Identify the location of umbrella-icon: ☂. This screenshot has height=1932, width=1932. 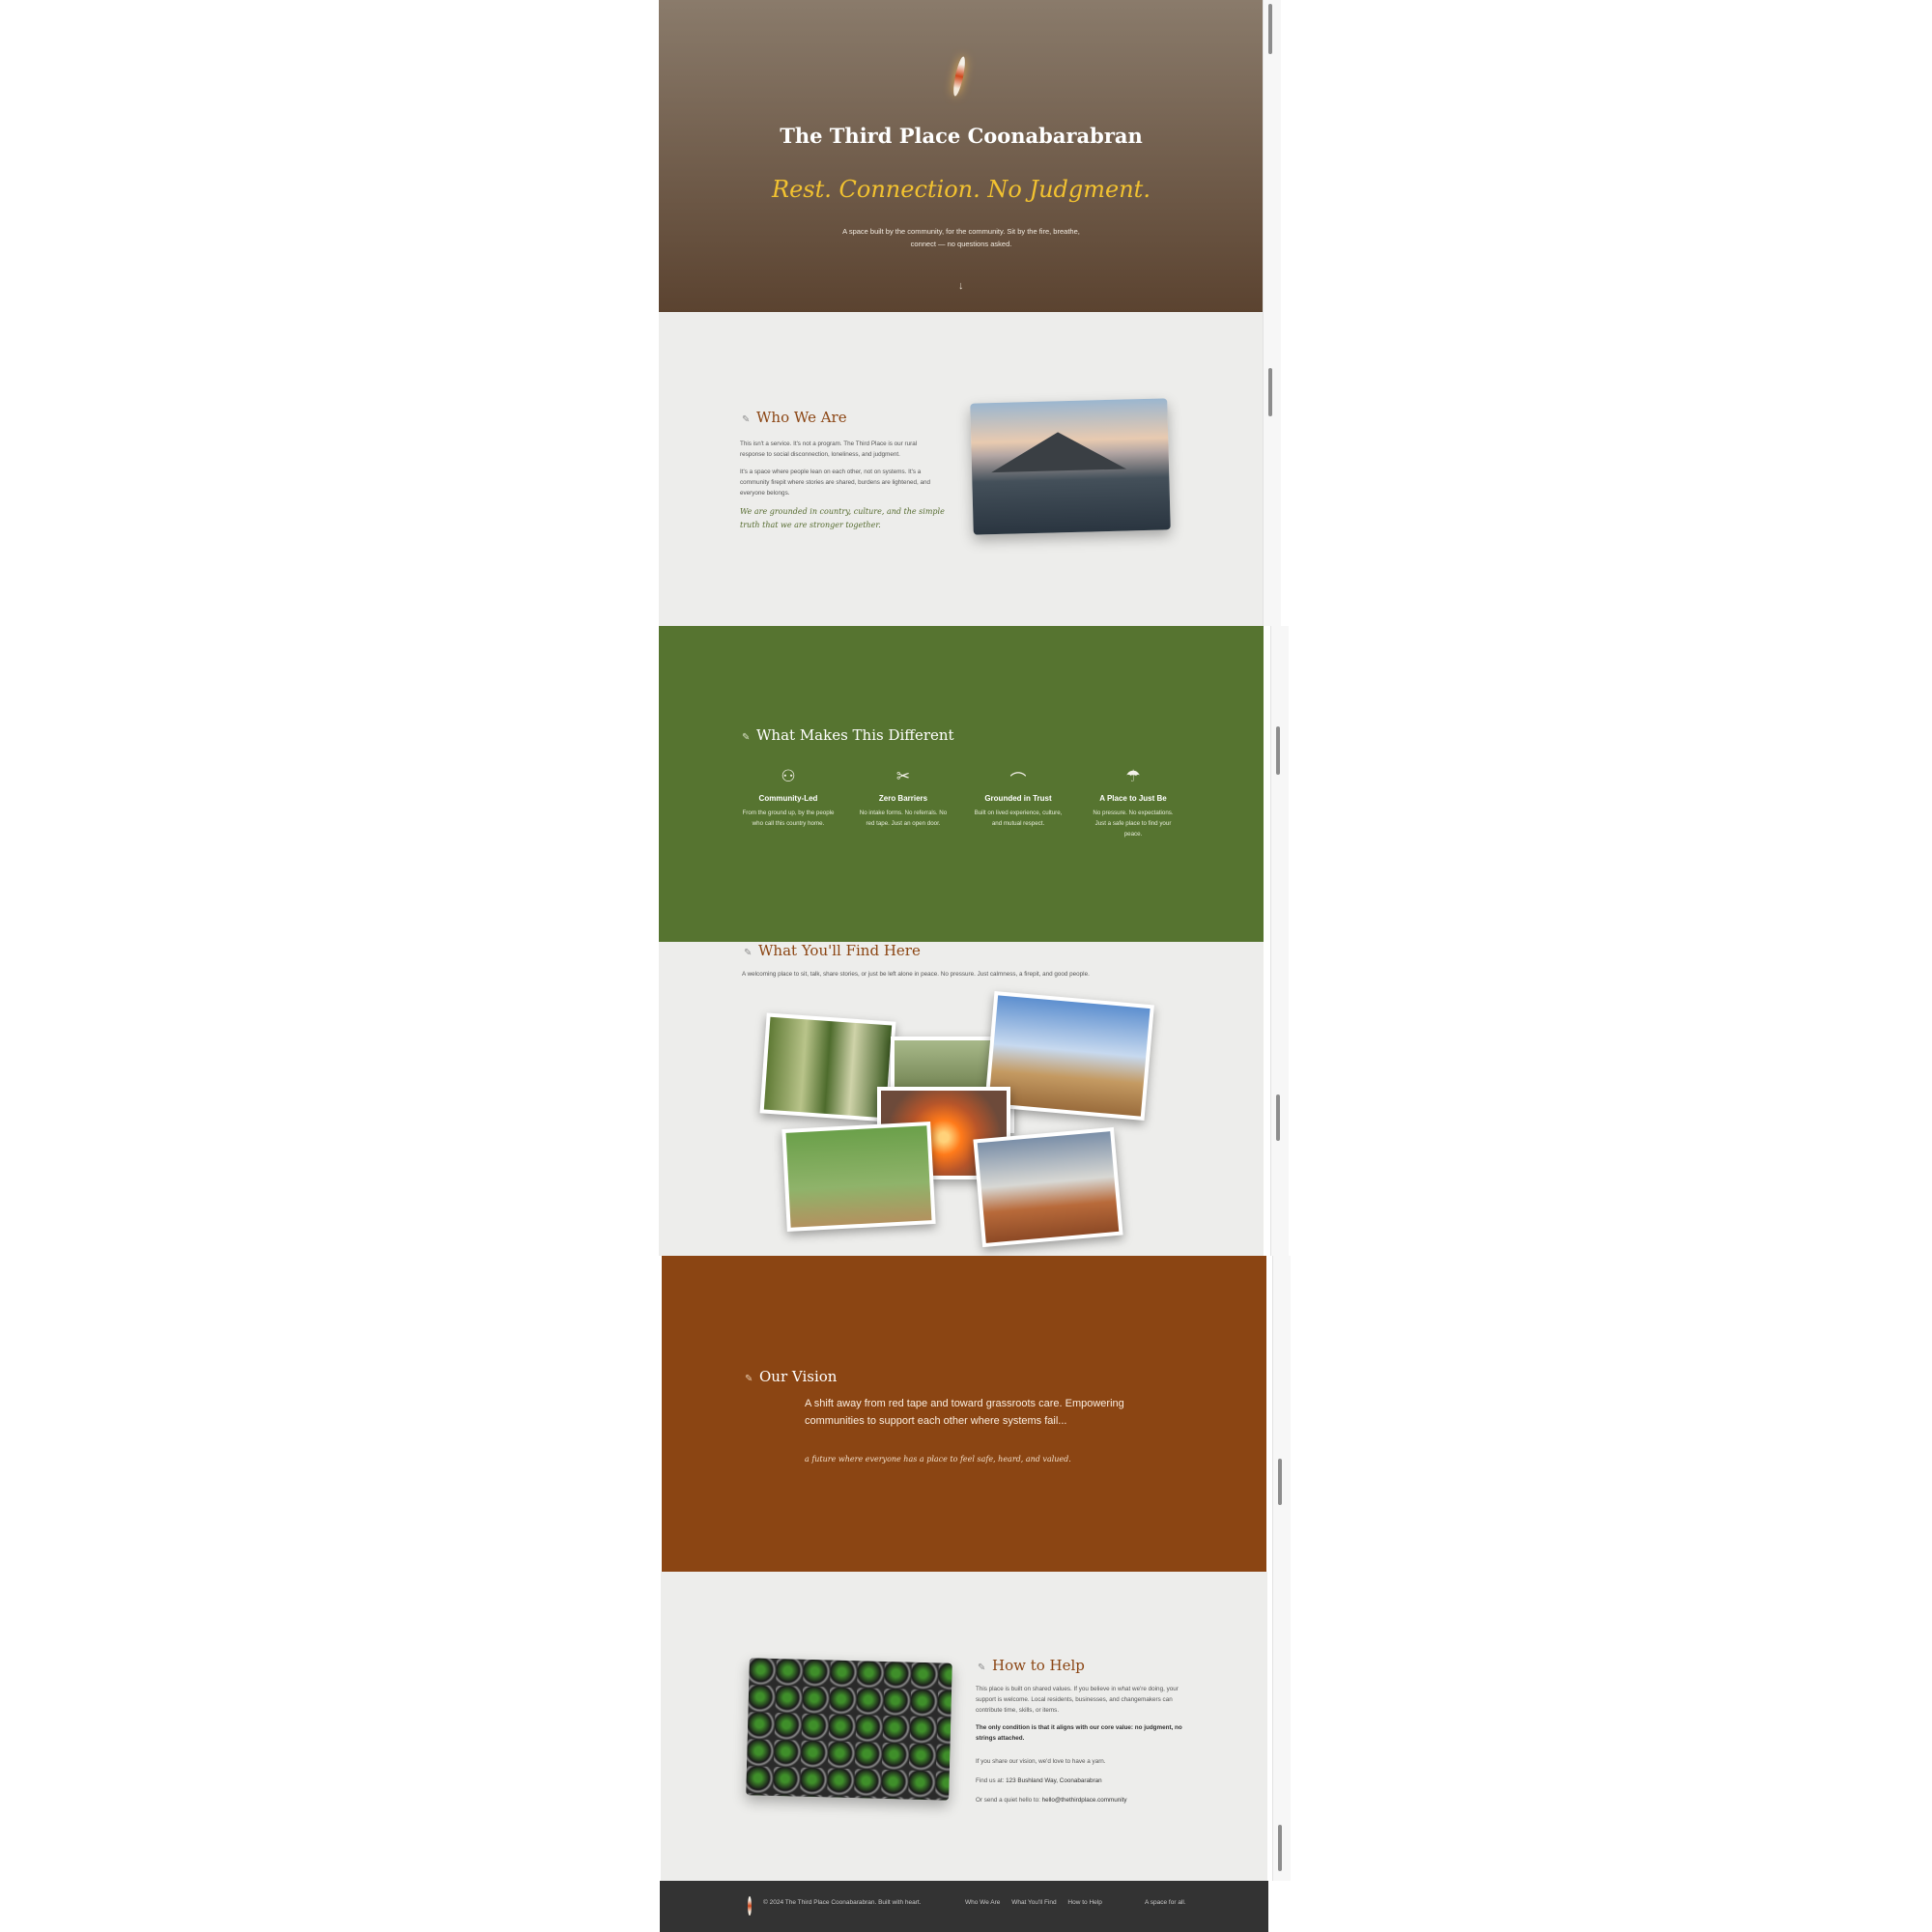
(1133, 776).